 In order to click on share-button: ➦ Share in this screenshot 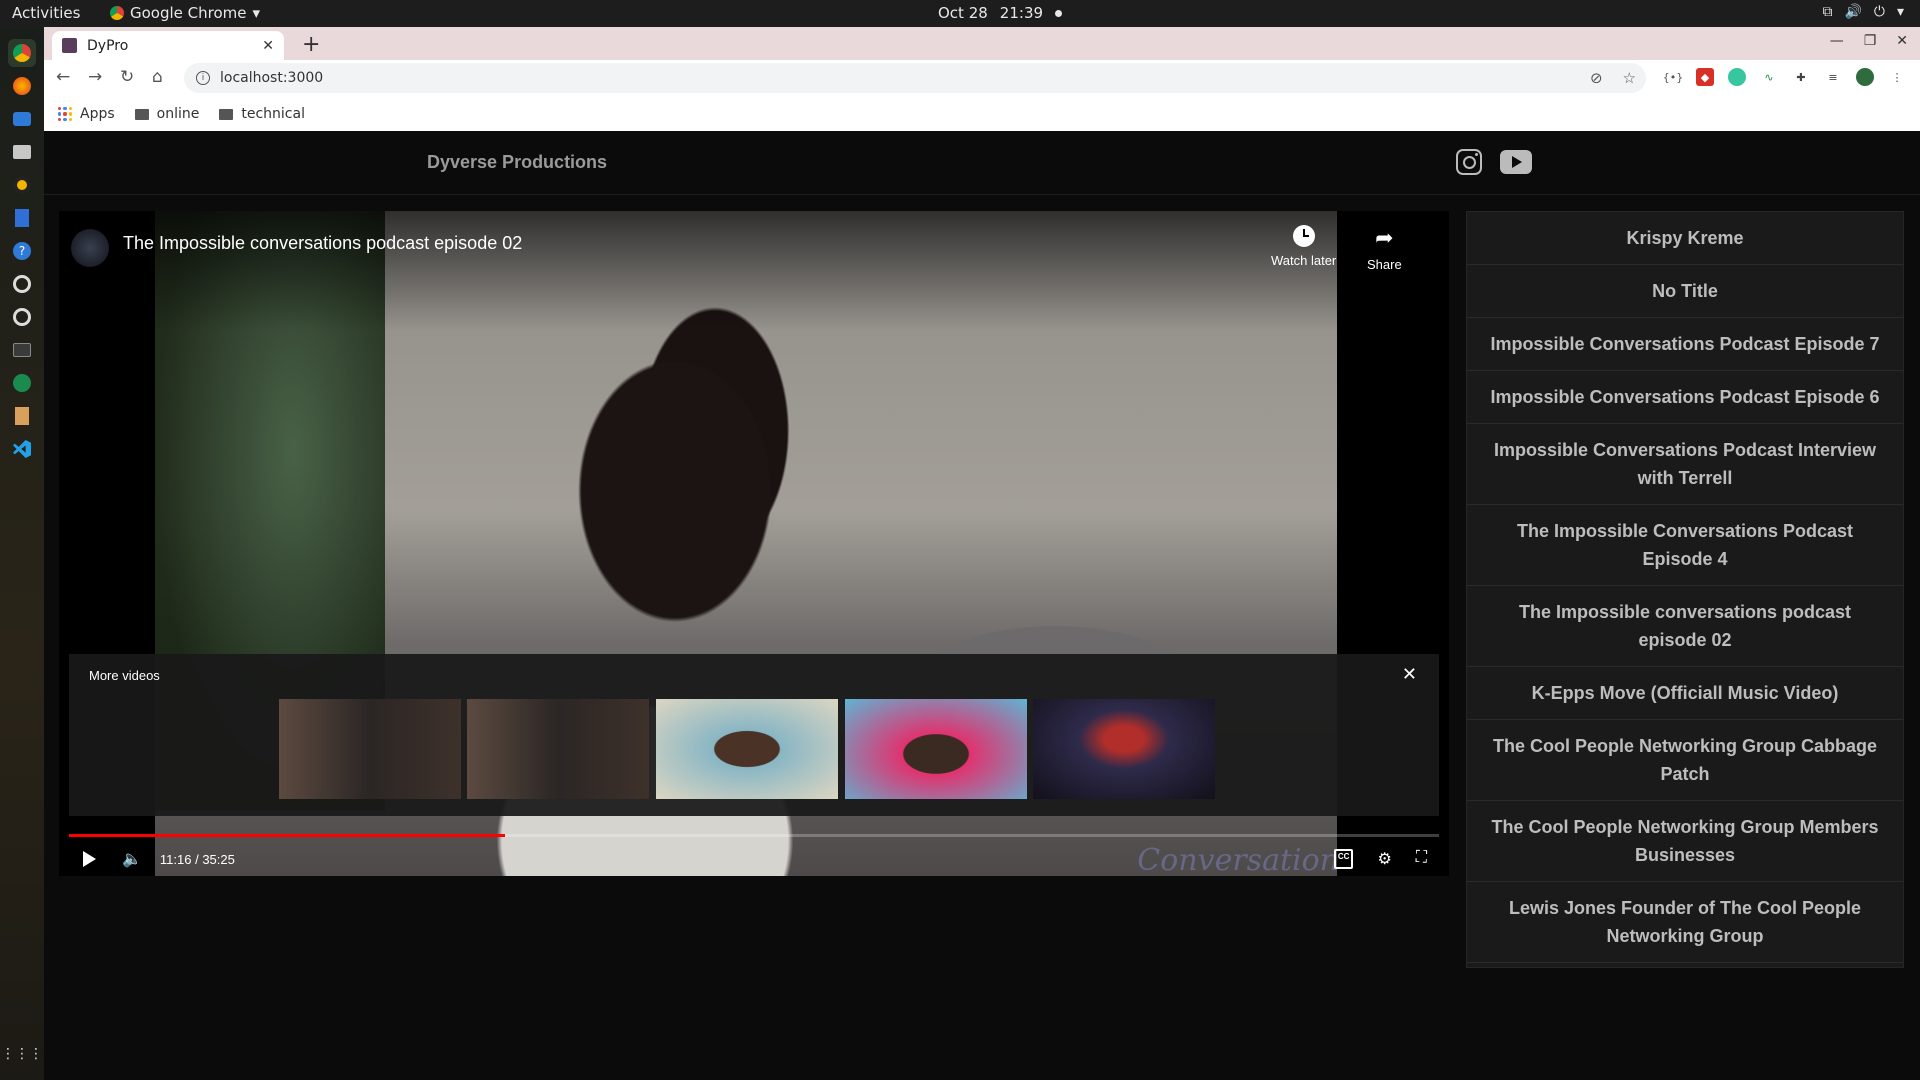, I will do `click(1384, 248)`.